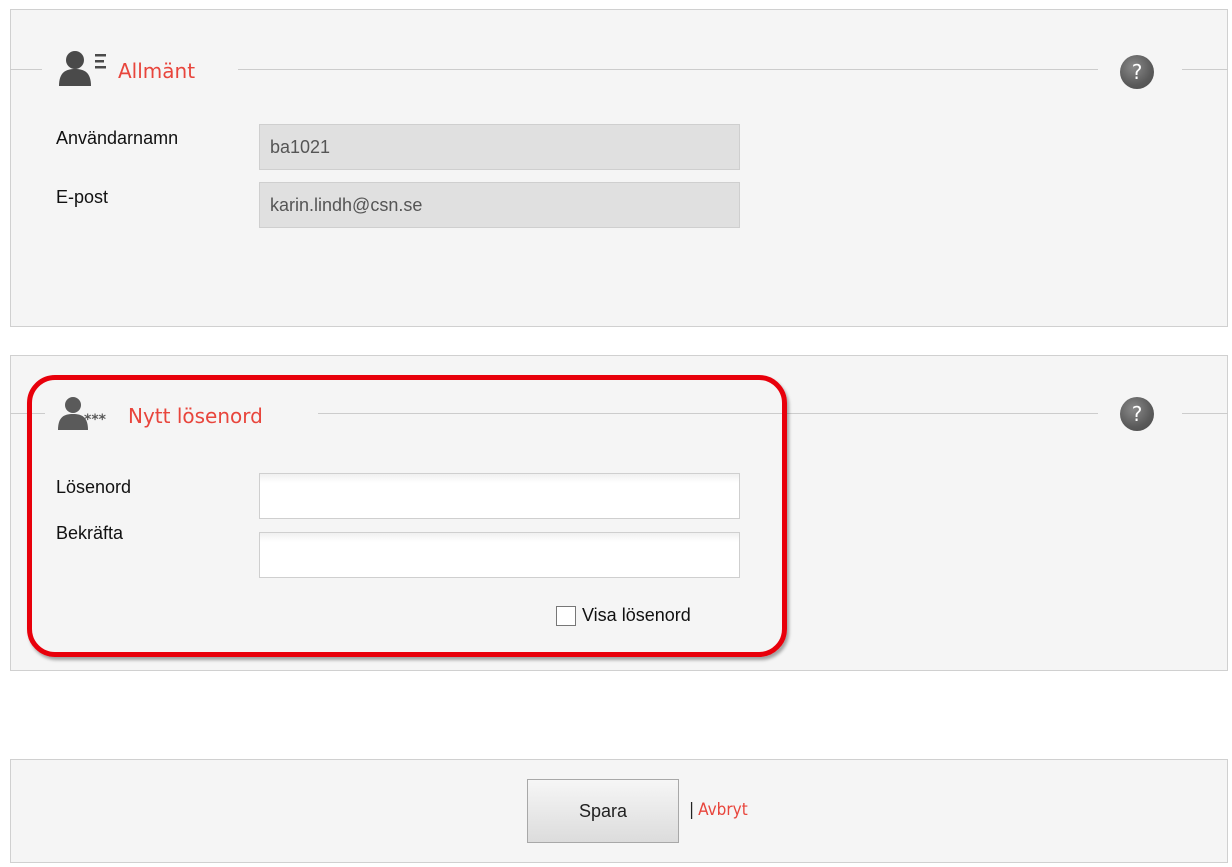 The width and height of the screenshot is (1232, 867). I want to click on password-legend: *** Nytt lösenord, so click(160, 415).